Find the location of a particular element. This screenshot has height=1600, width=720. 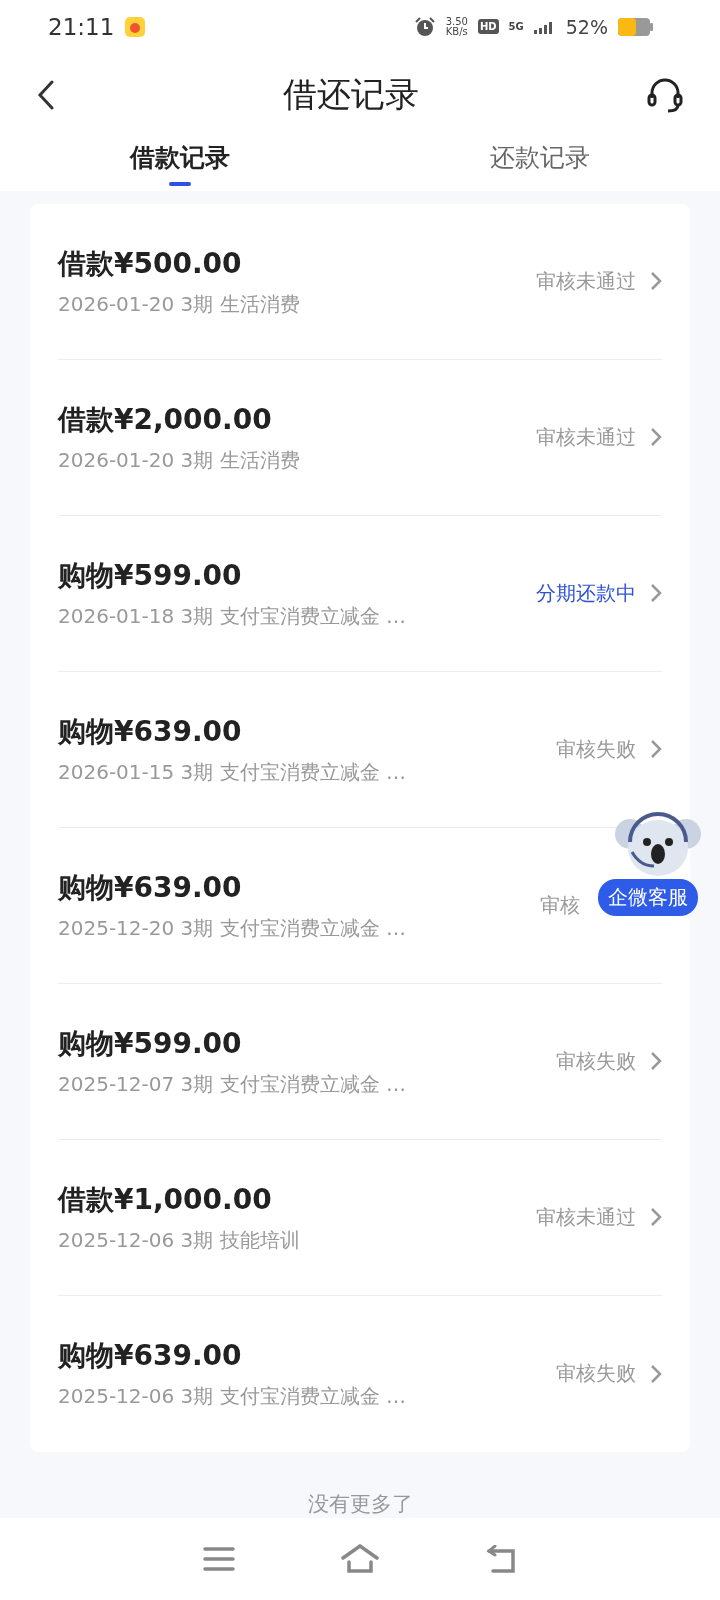

no-more-text: 没有更多了 is located at coordinates (360, 1504).